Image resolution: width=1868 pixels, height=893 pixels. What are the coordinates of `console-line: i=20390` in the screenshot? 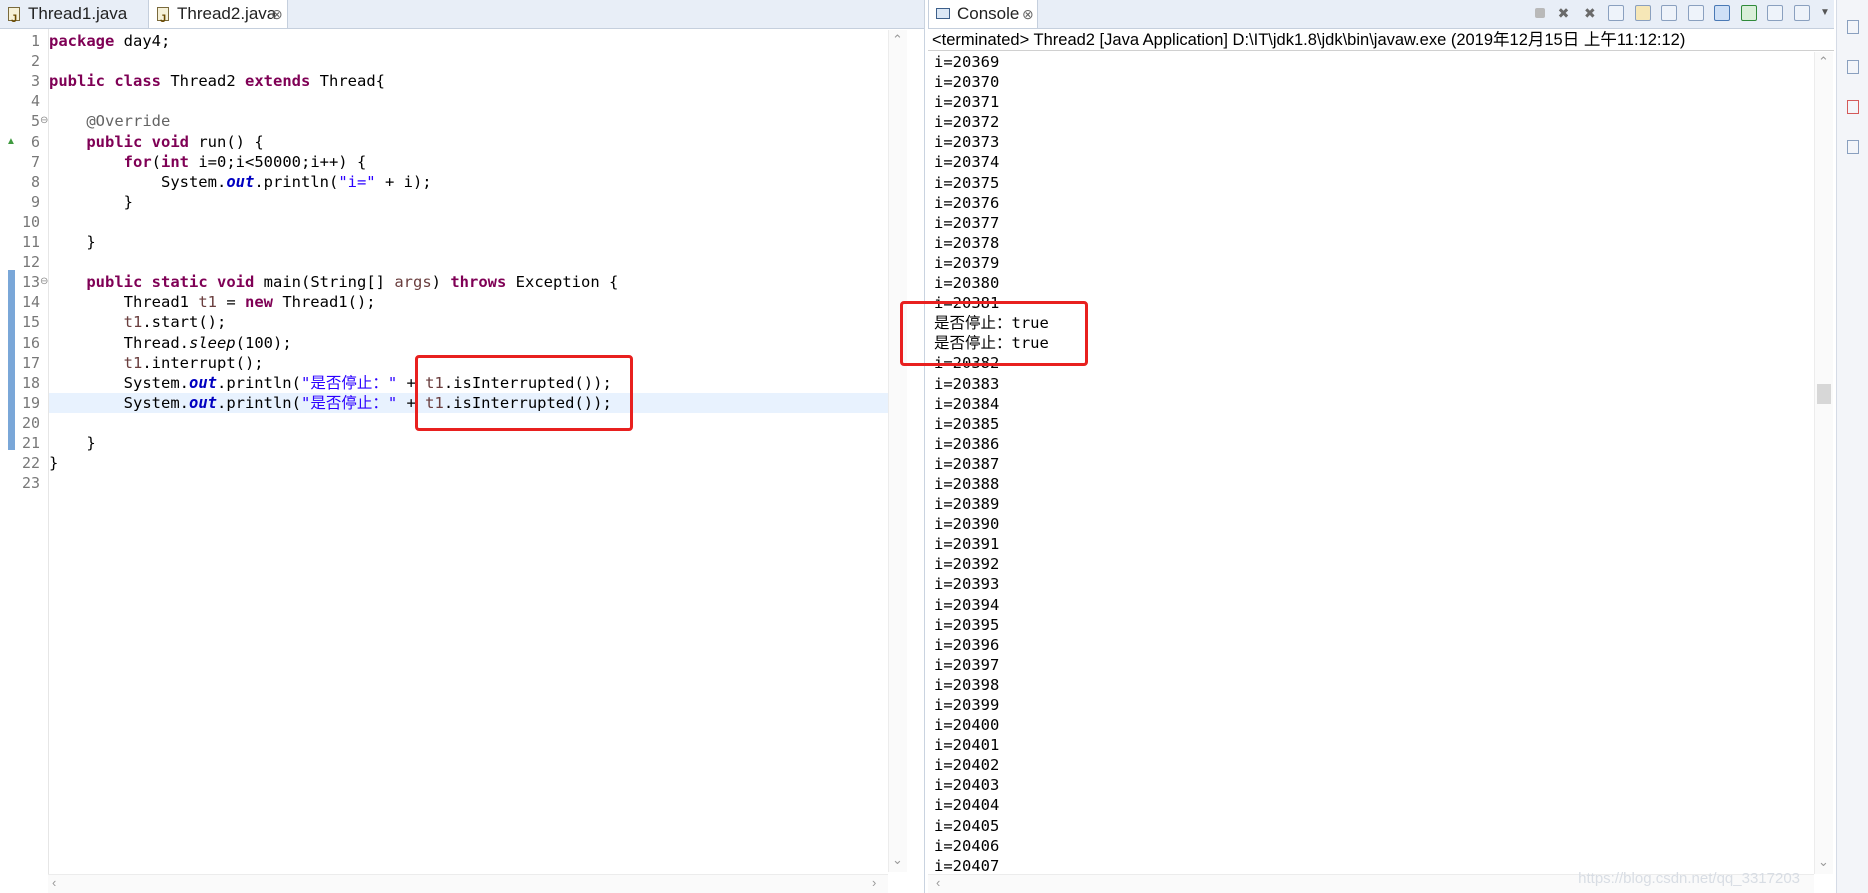 It's located at (967, 524).